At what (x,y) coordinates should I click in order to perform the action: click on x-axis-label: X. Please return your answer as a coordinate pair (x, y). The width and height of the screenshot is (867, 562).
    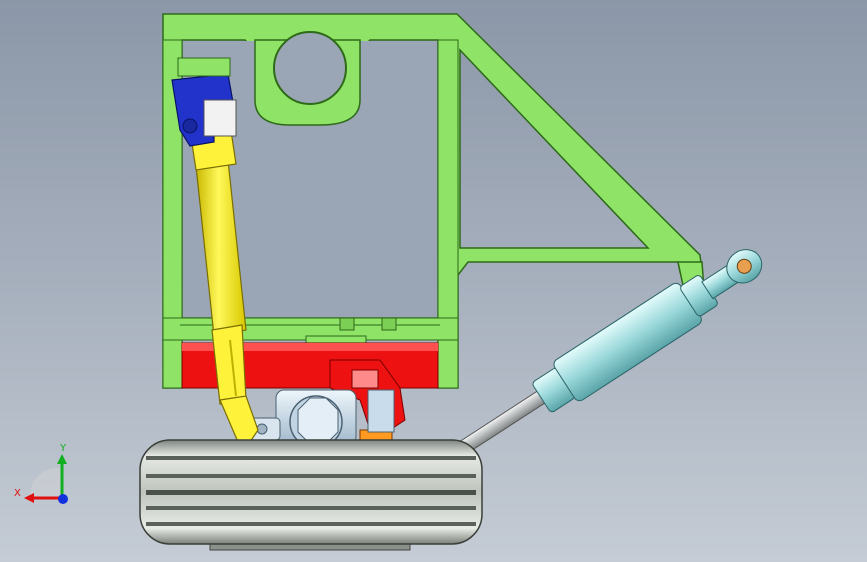
    Looking at the image, I should click on (17, 493).